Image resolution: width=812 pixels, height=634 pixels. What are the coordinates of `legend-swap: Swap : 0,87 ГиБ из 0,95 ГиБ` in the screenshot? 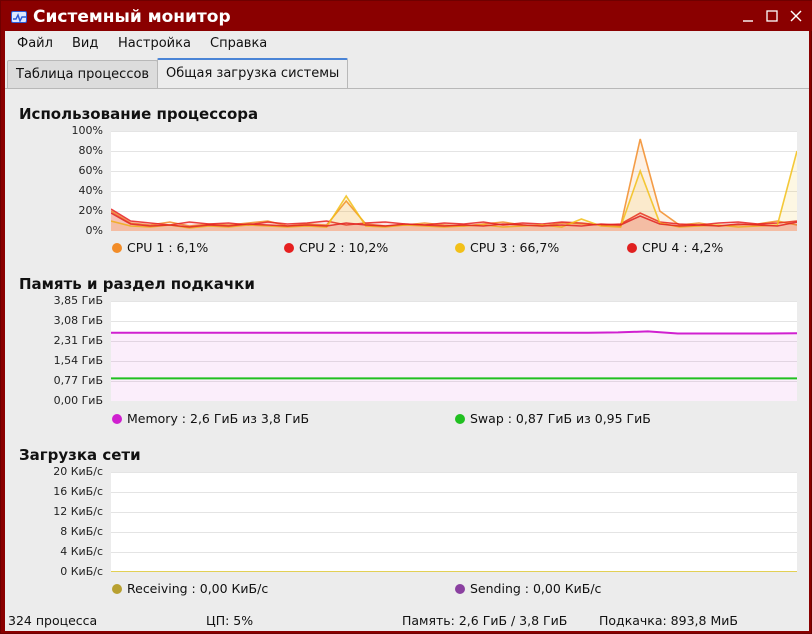 It's located at (553, 418).